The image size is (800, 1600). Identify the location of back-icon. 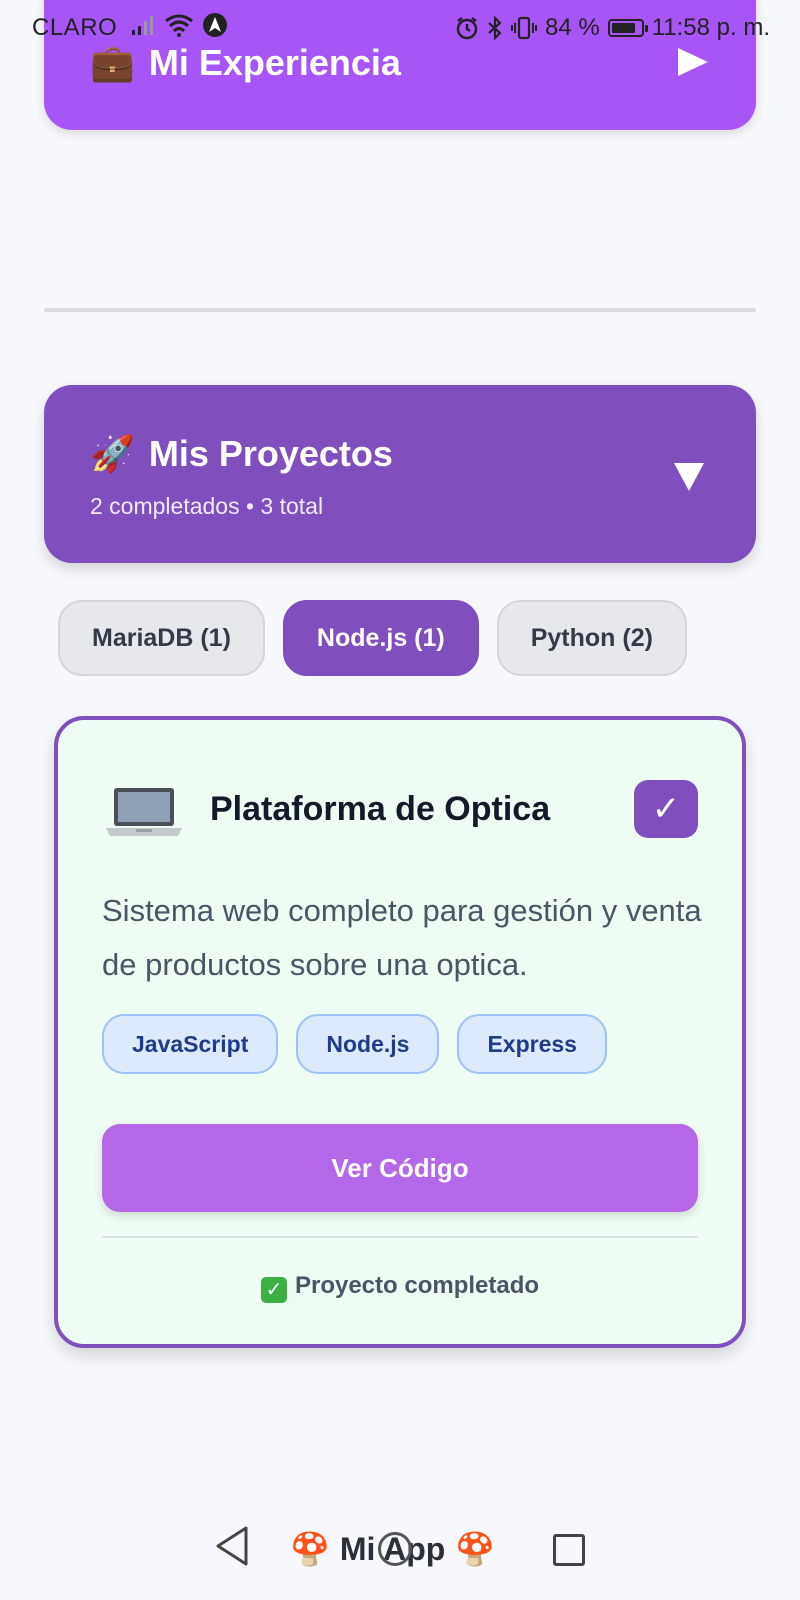
(232, 1546).